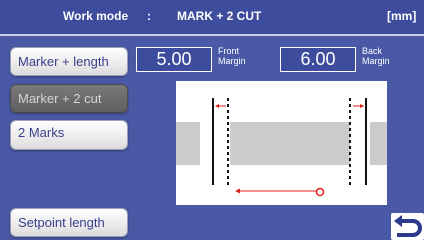  Describe the element at coordinates (290, 143) in the screenshot. I see `current-label-strip` at that location.